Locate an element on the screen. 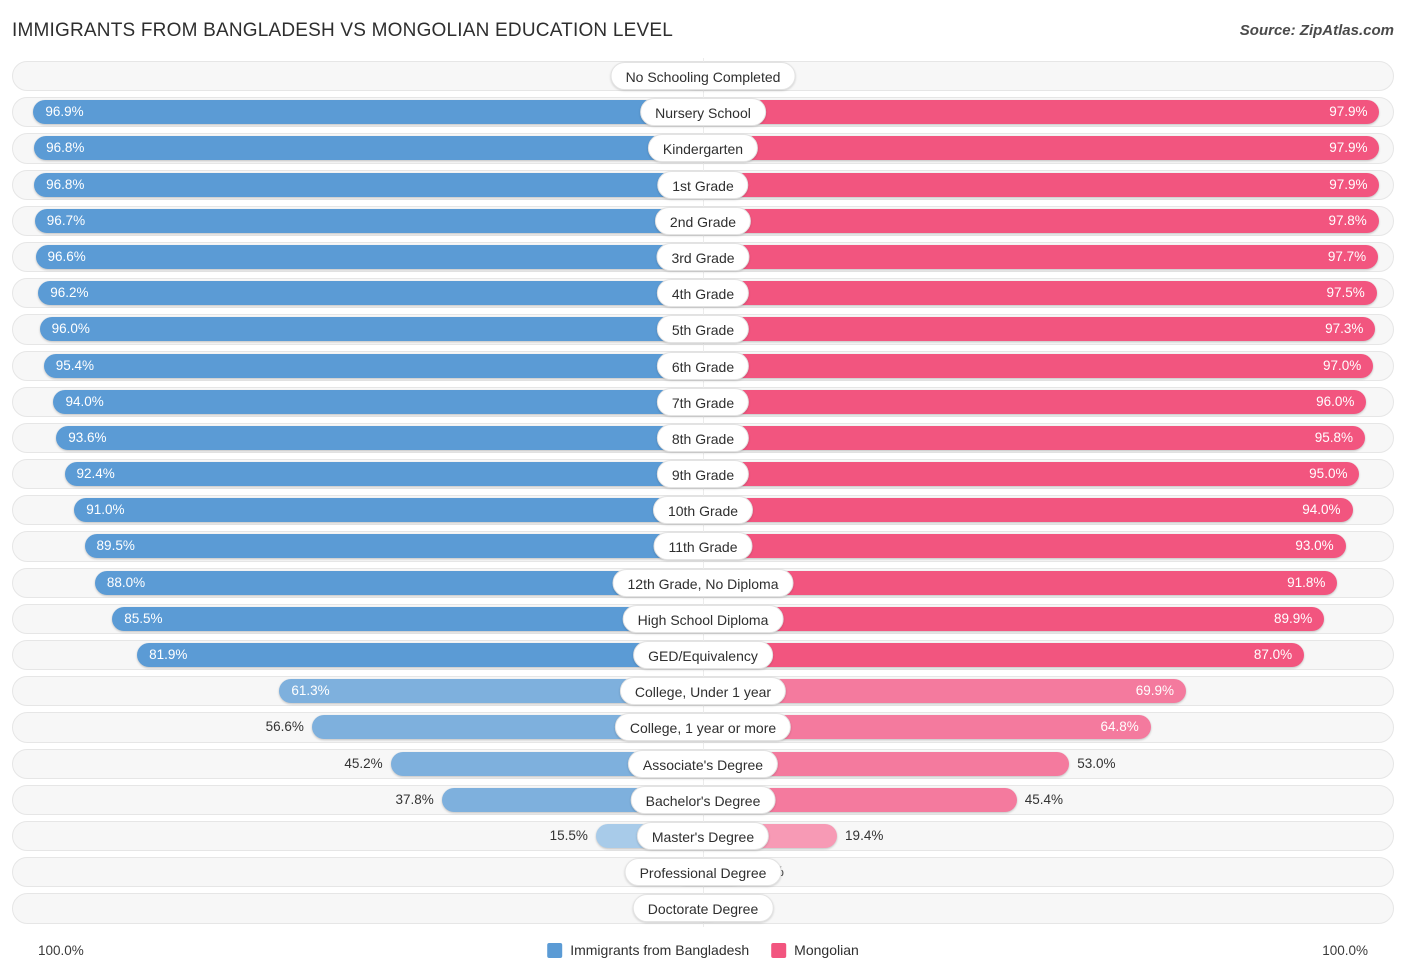 This screenshot has height=975, width=1406. category-label-pill: High School Diploma is located at coordinates (703, 618).